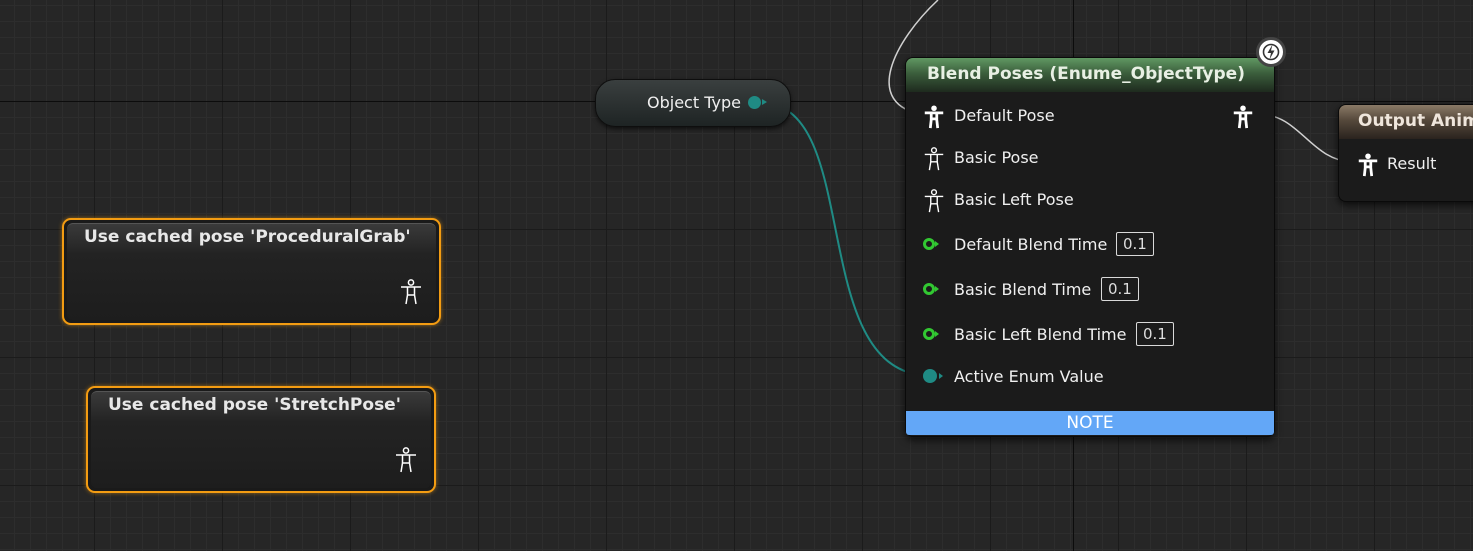 This screenshot has height=551, width=1473. I want to click on node-header: Output Anima, so click(1406, 122).